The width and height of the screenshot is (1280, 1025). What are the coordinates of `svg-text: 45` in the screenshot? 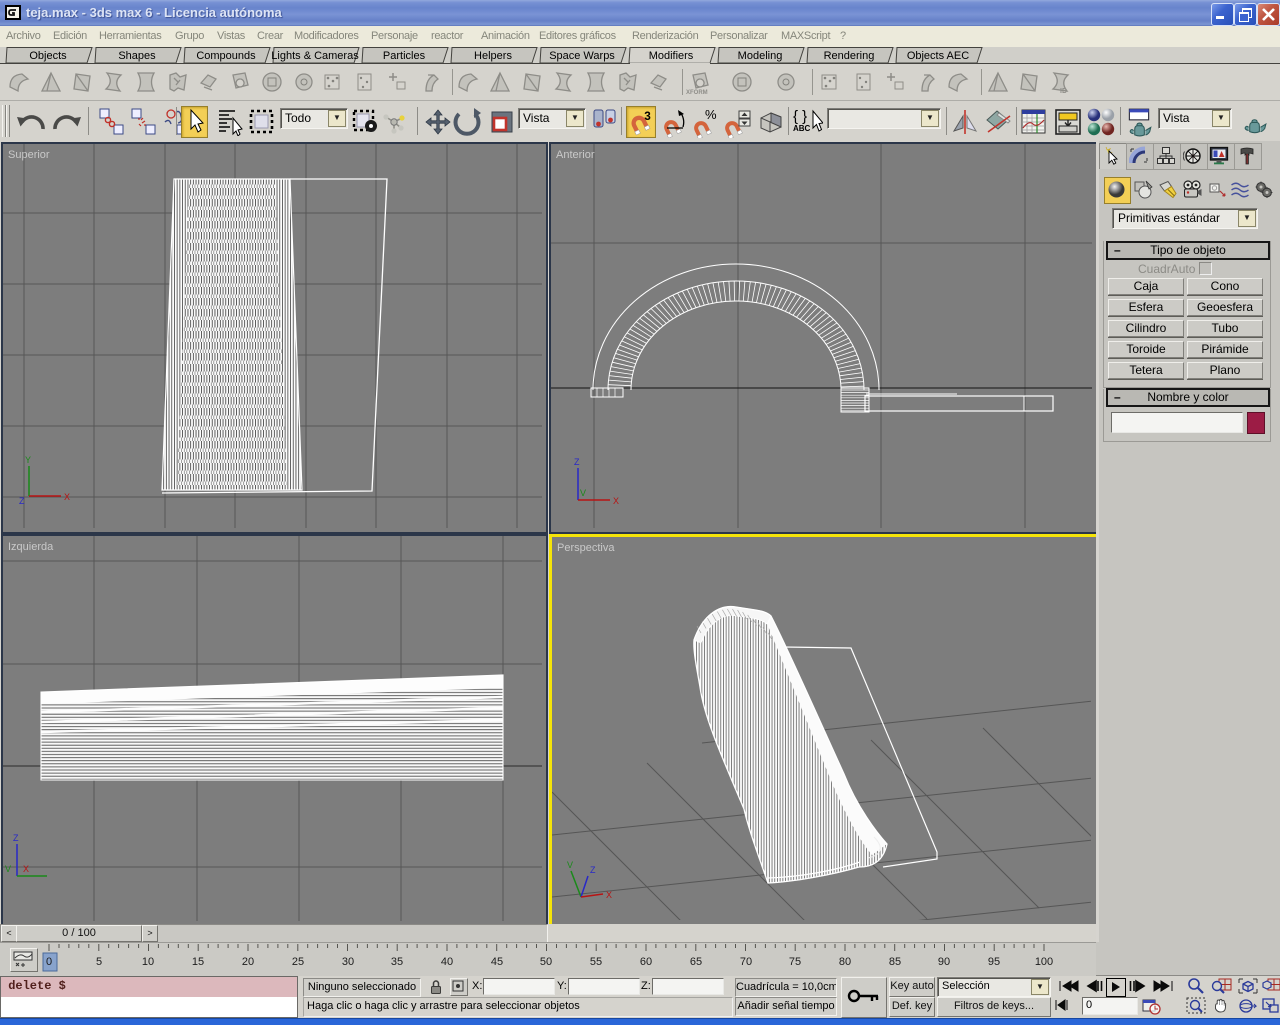 It's located at (497, 962).